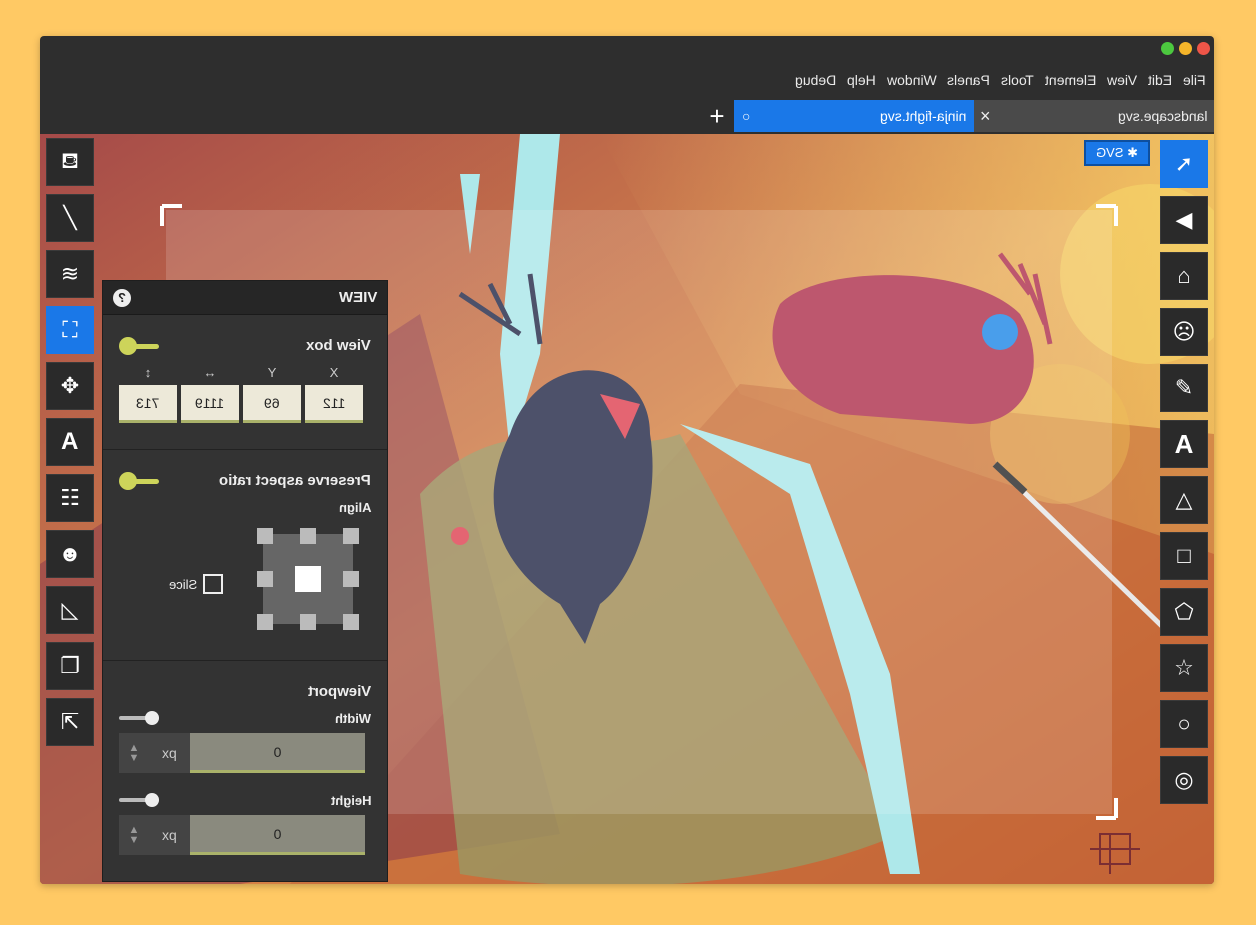  Describe the element at coordinates (968, 80) in the screenshot. I see `menu-panels: Panels` at that location.